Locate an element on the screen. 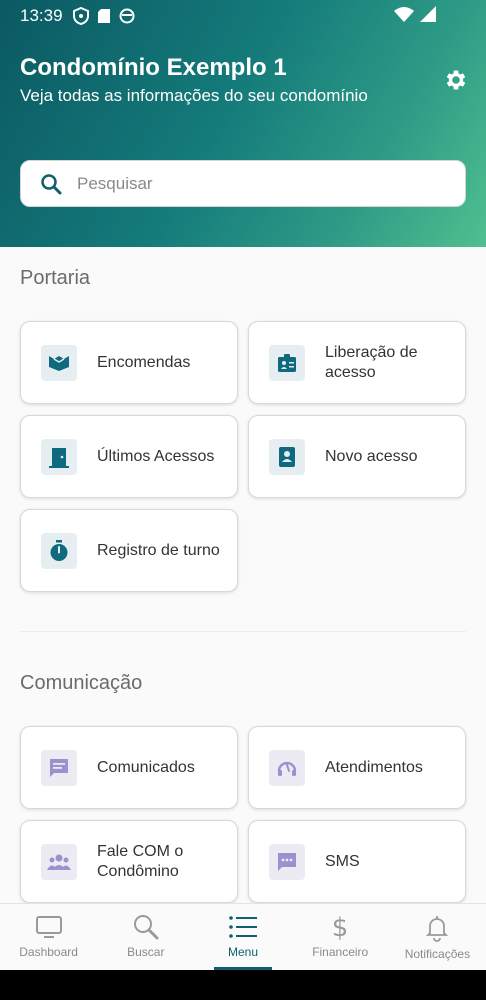 Image resolution: width=486 pixels, height=1000 pixels. sms-icon is located at coordinates (287, 861).